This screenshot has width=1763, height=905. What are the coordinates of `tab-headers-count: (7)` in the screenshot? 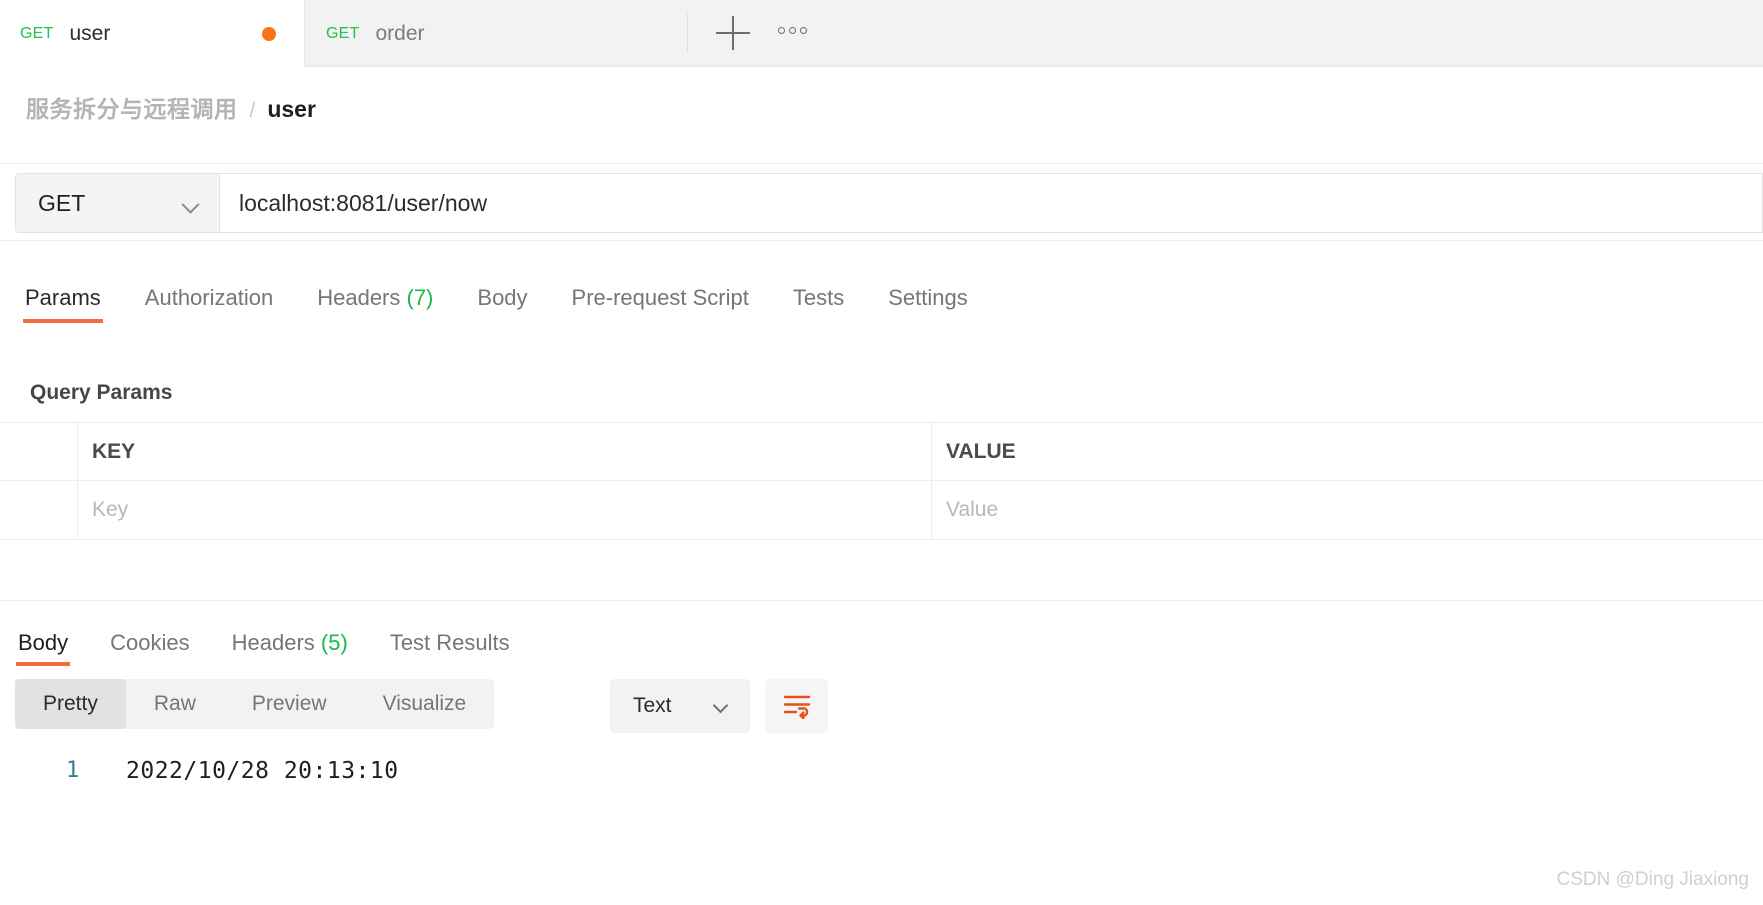 It's located at (420, 297).